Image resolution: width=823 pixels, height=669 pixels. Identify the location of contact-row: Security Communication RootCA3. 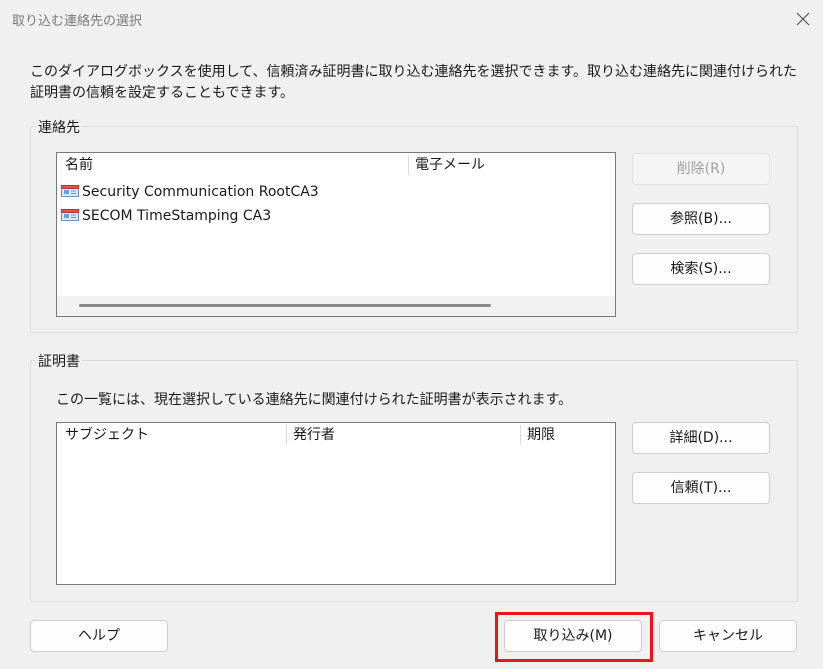
(190, 192).